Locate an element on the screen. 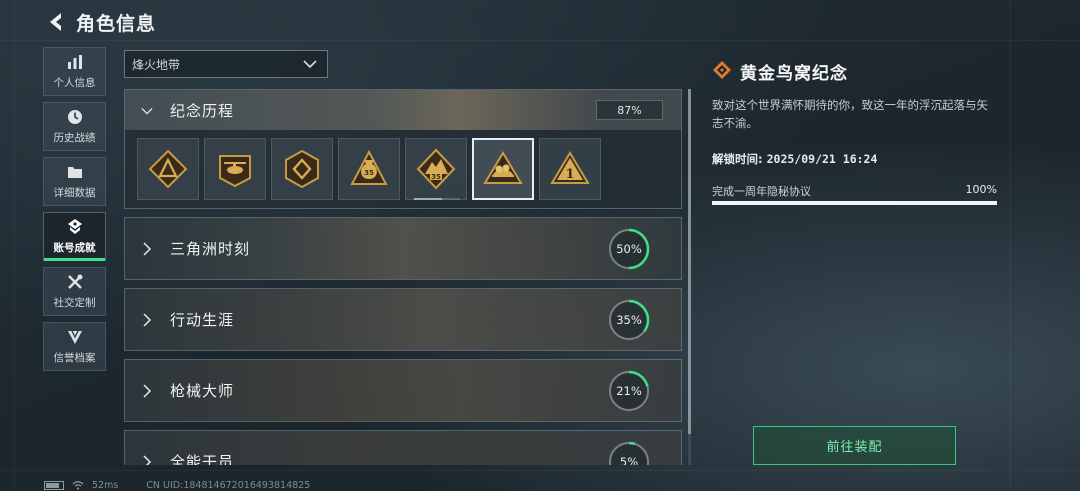  achievement-title: 黄金鸟窝纪念 is located at coordinates (794, 74).